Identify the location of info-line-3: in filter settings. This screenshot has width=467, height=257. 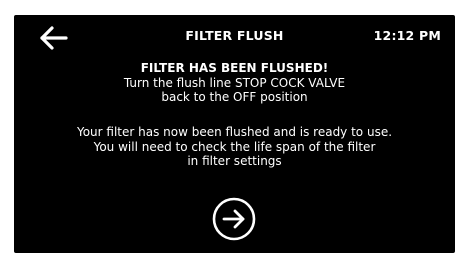
(234, 161).